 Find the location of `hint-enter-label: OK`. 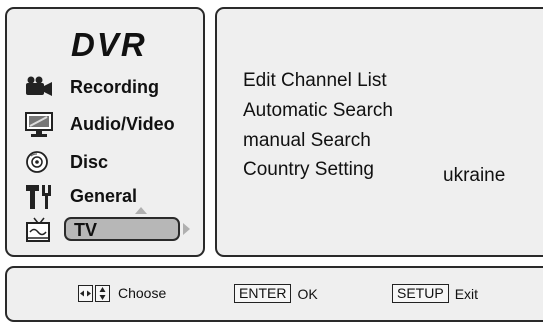

hint-enter-label: OK is located at coordinates (307, 293).